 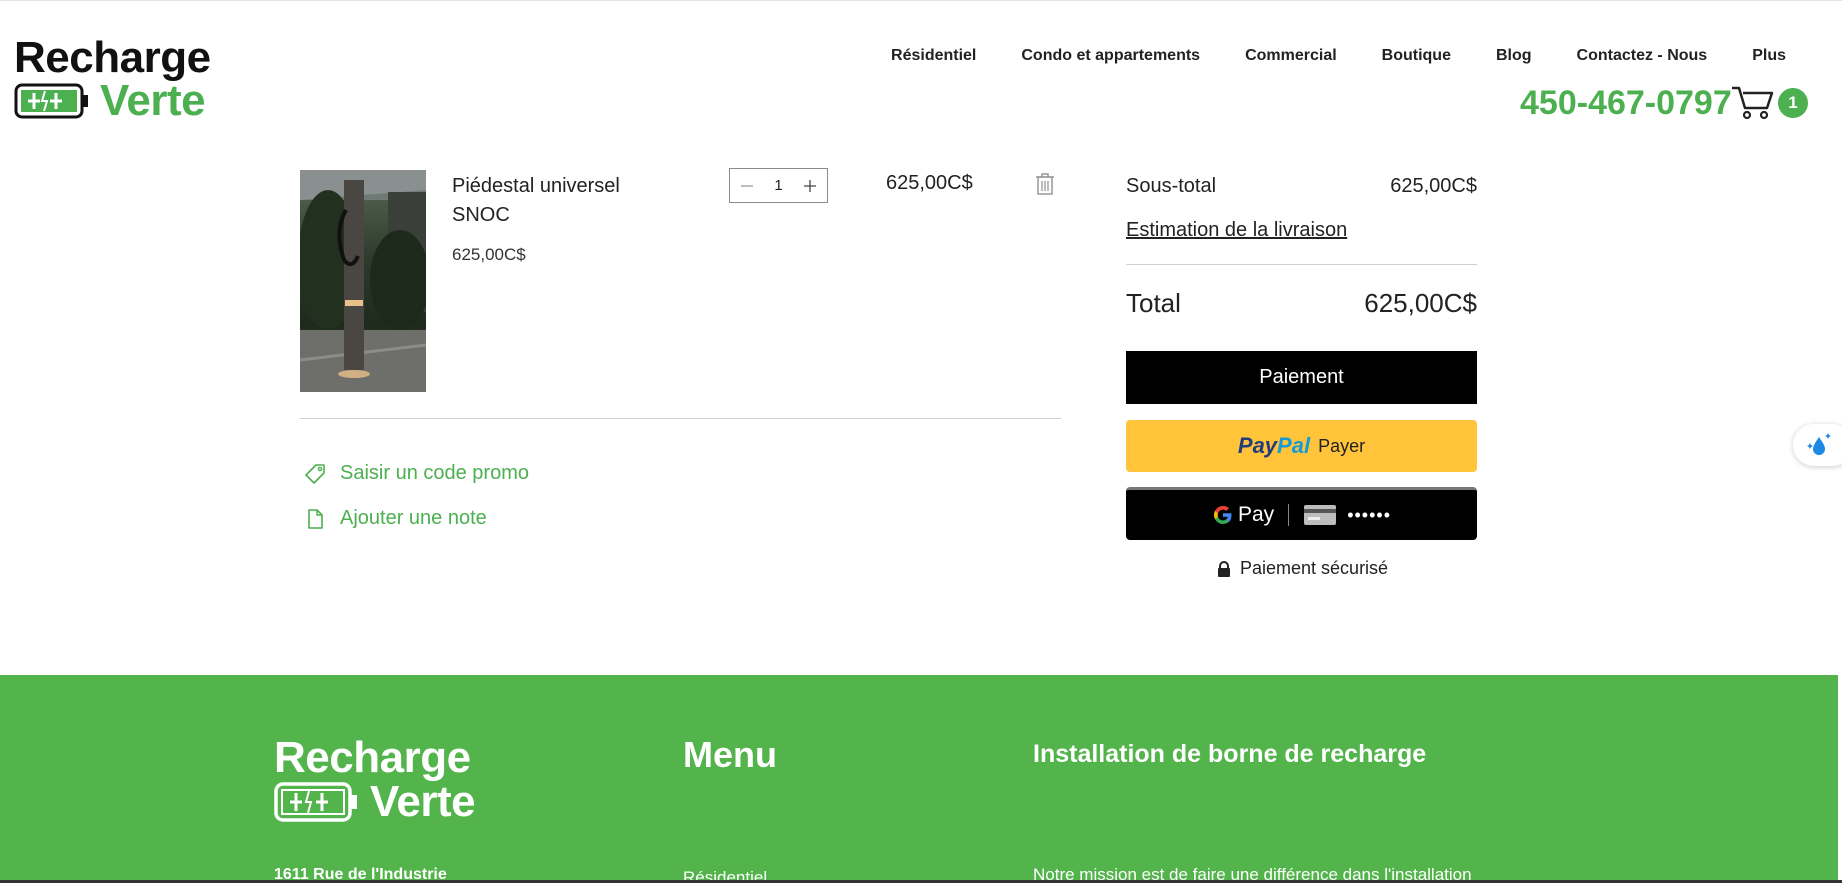 What do you see at coordinates (1769, 56) in the screenshot?
I see `nav-more: Plus` at bounding box center [1769, 56].